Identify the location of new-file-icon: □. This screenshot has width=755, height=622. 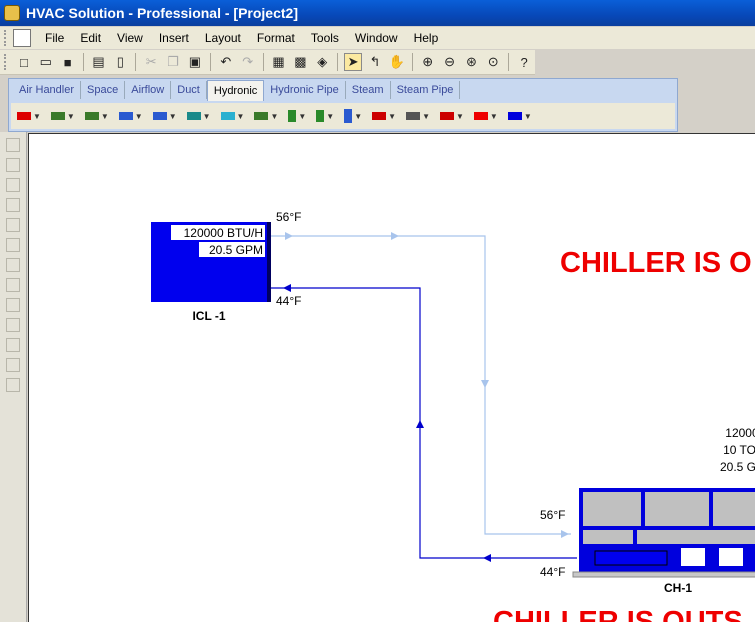
(24, 62).